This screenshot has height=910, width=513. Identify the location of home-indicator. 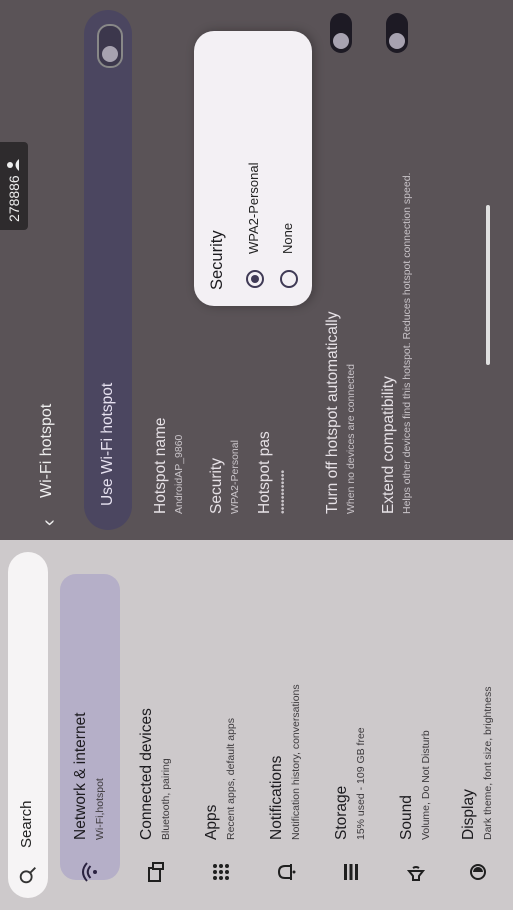
(488, 285).